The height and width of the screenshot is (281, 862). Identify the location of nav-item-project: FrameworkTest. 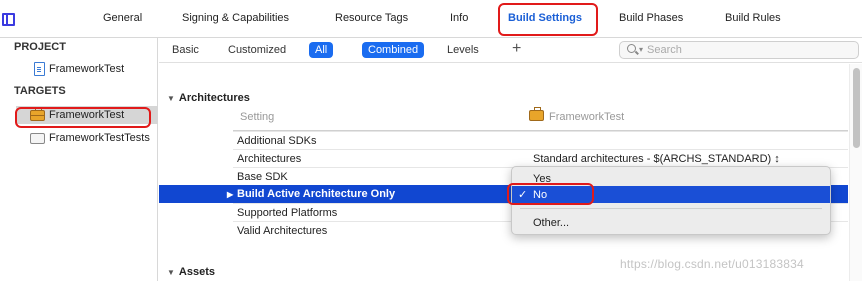
(87, 69).